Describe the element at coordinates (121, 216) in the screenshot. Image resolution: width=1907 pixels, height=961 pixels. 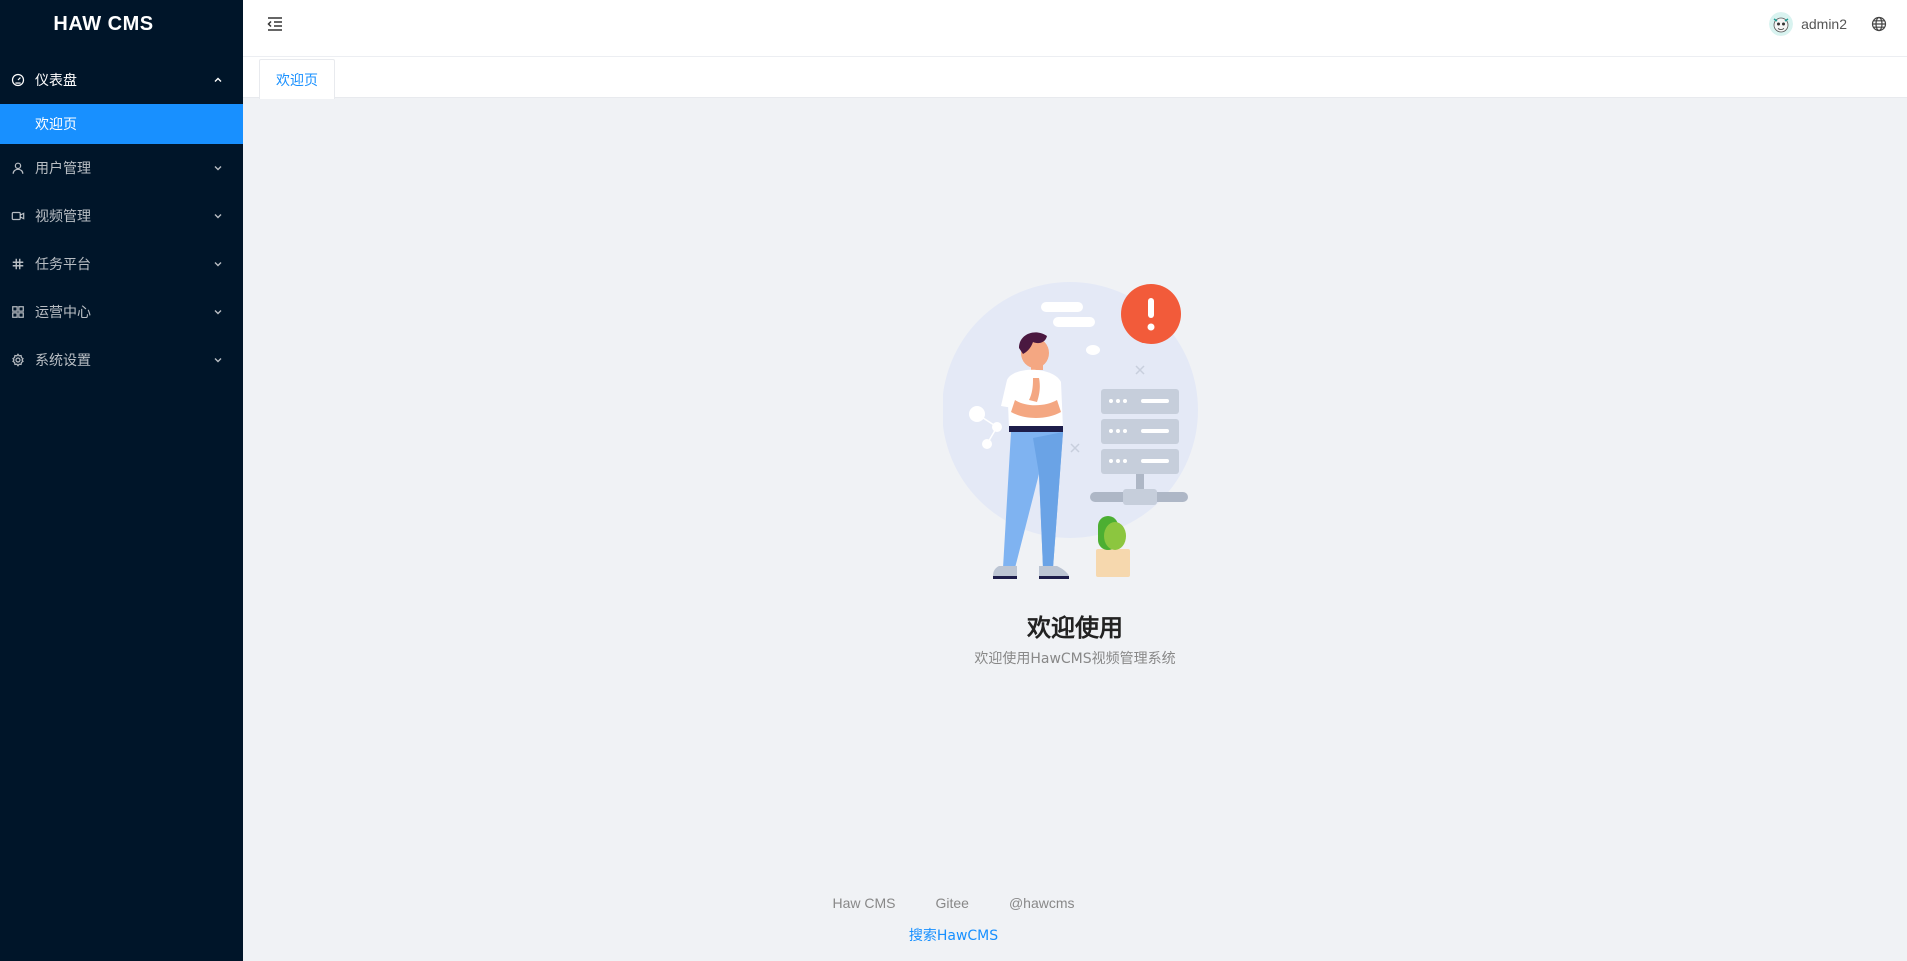
I see `menu-video-management: 视频管理` at that location.